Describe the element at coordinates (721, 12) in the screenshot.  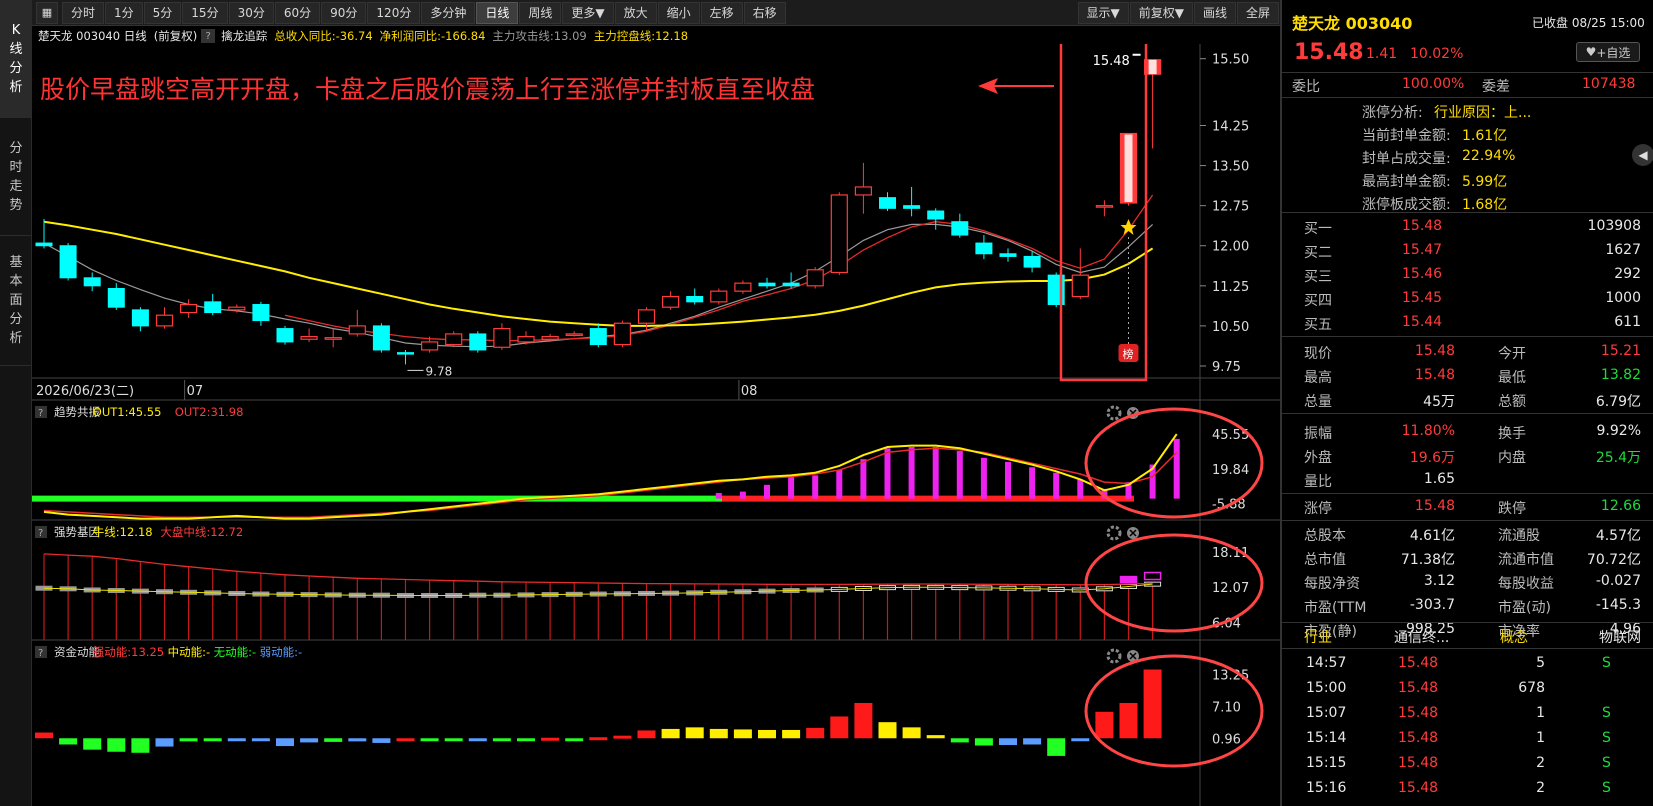
I see `action-button-2: 左移` at that location.